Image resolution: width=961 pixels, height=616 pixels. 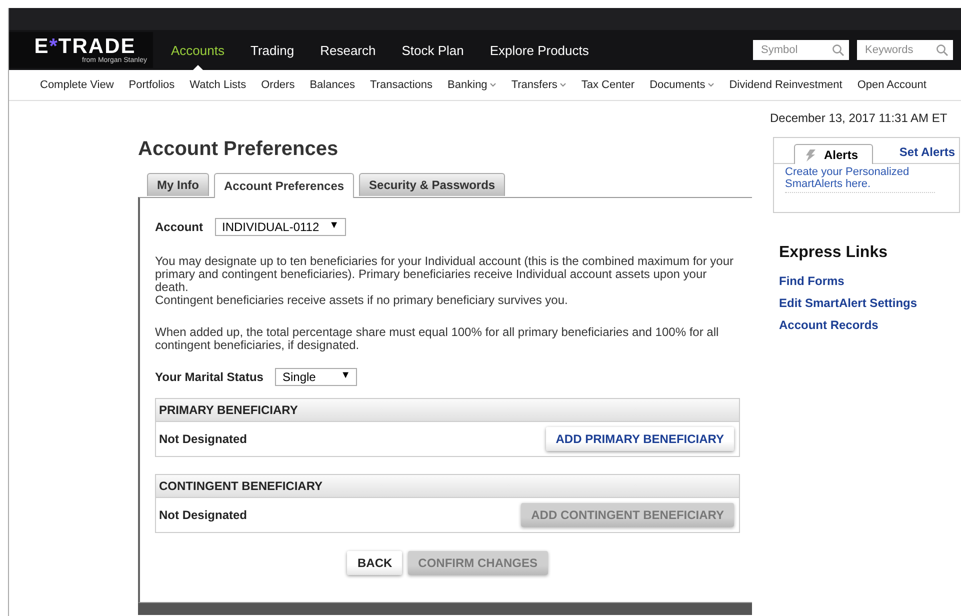 I want to click on link: Account Records, so click(x=869, y=325).